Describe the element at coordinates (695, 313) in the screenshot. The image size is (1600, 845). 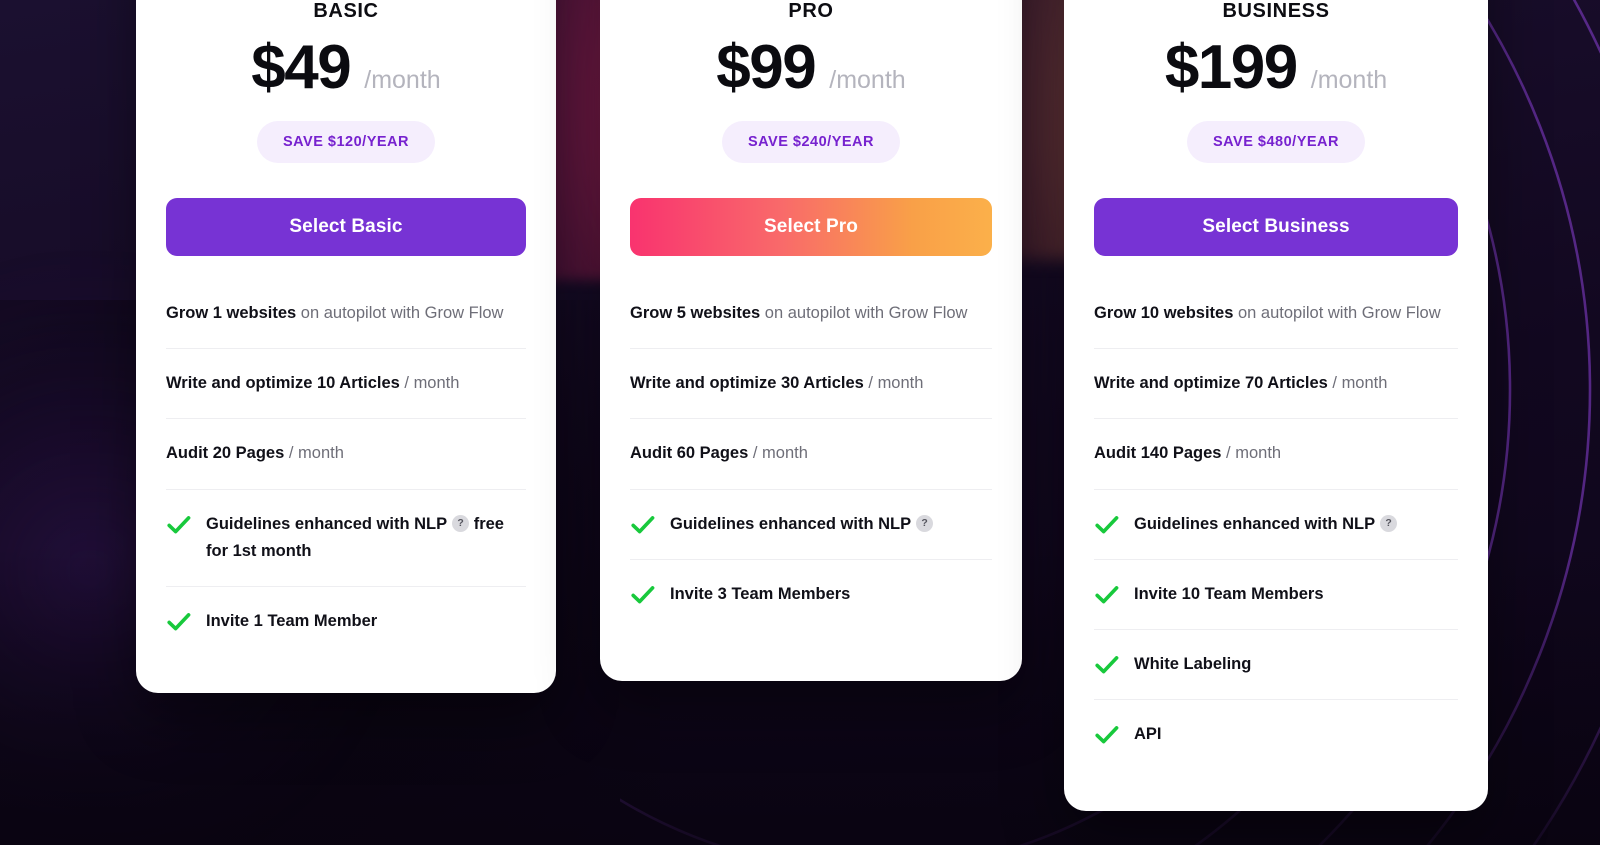
I see `feature-text-strong: Grow 5 websites` at that location.